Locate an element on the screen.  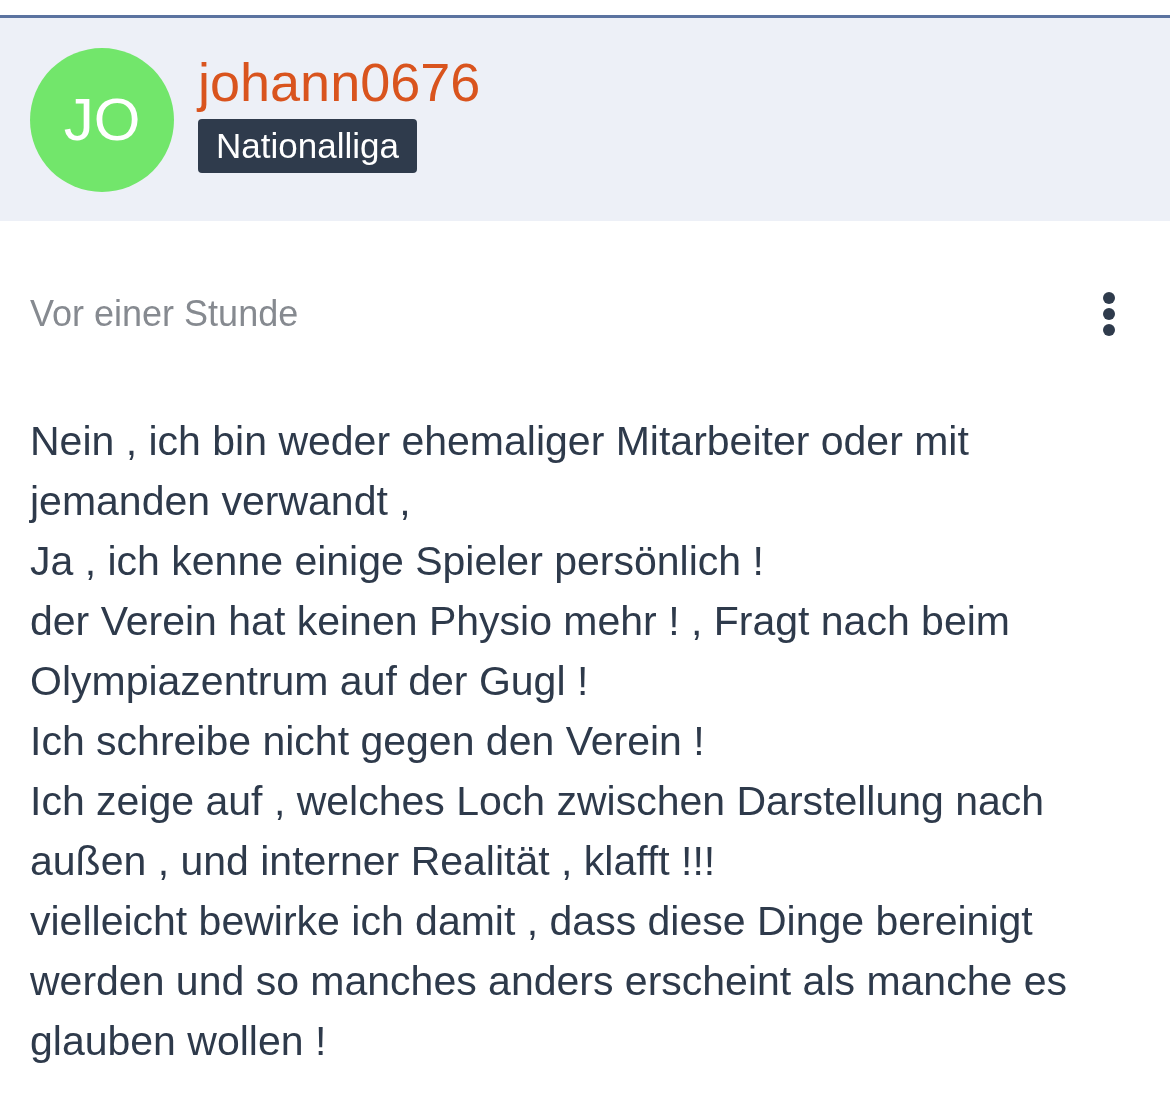
post-text-line: vielleicht bewirke ich damit , dass diese Dinge bereinigt werden und so manches anders erscheint als manche es glauben wollen ! is located at coordinates (549, 981).